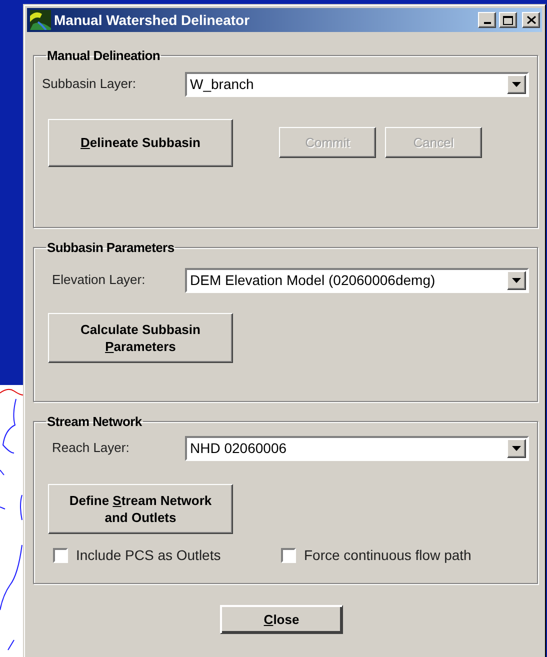 The height and width of the screenshot is (657, 547). I want to click on group-title: Subbasin Parameters, so click(111, 248).